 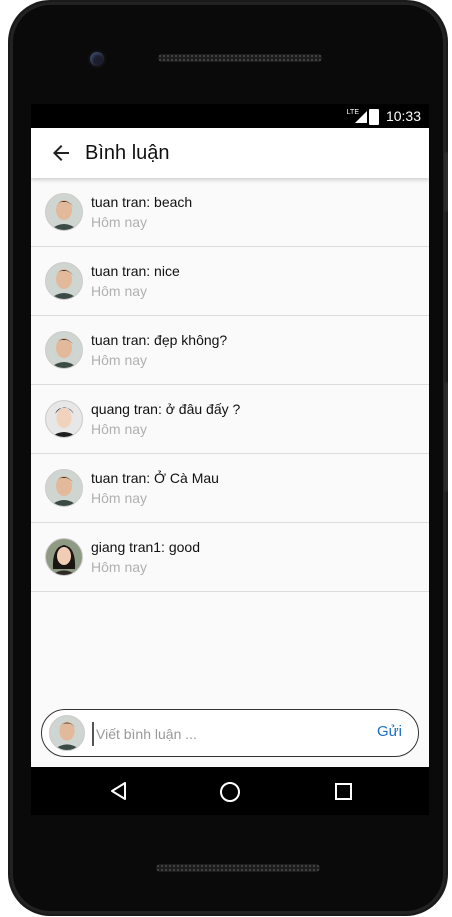 What do you see at coordinates (238, 868) in the screenshot?
I see `bottom-speaker` at bounding box center [238, 868].